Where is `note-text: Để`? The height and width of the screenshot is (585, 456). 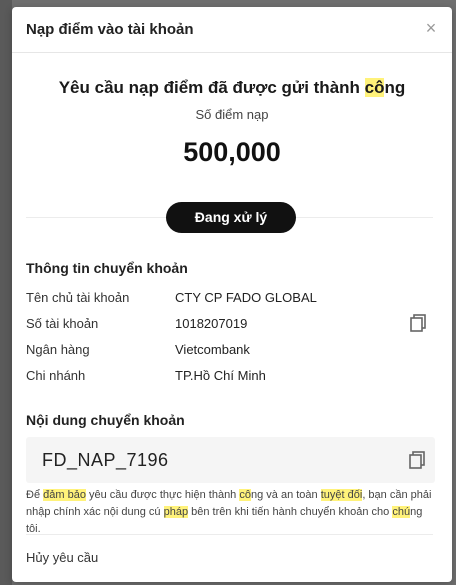 note-text: Để is located at coordinates (35, 495).